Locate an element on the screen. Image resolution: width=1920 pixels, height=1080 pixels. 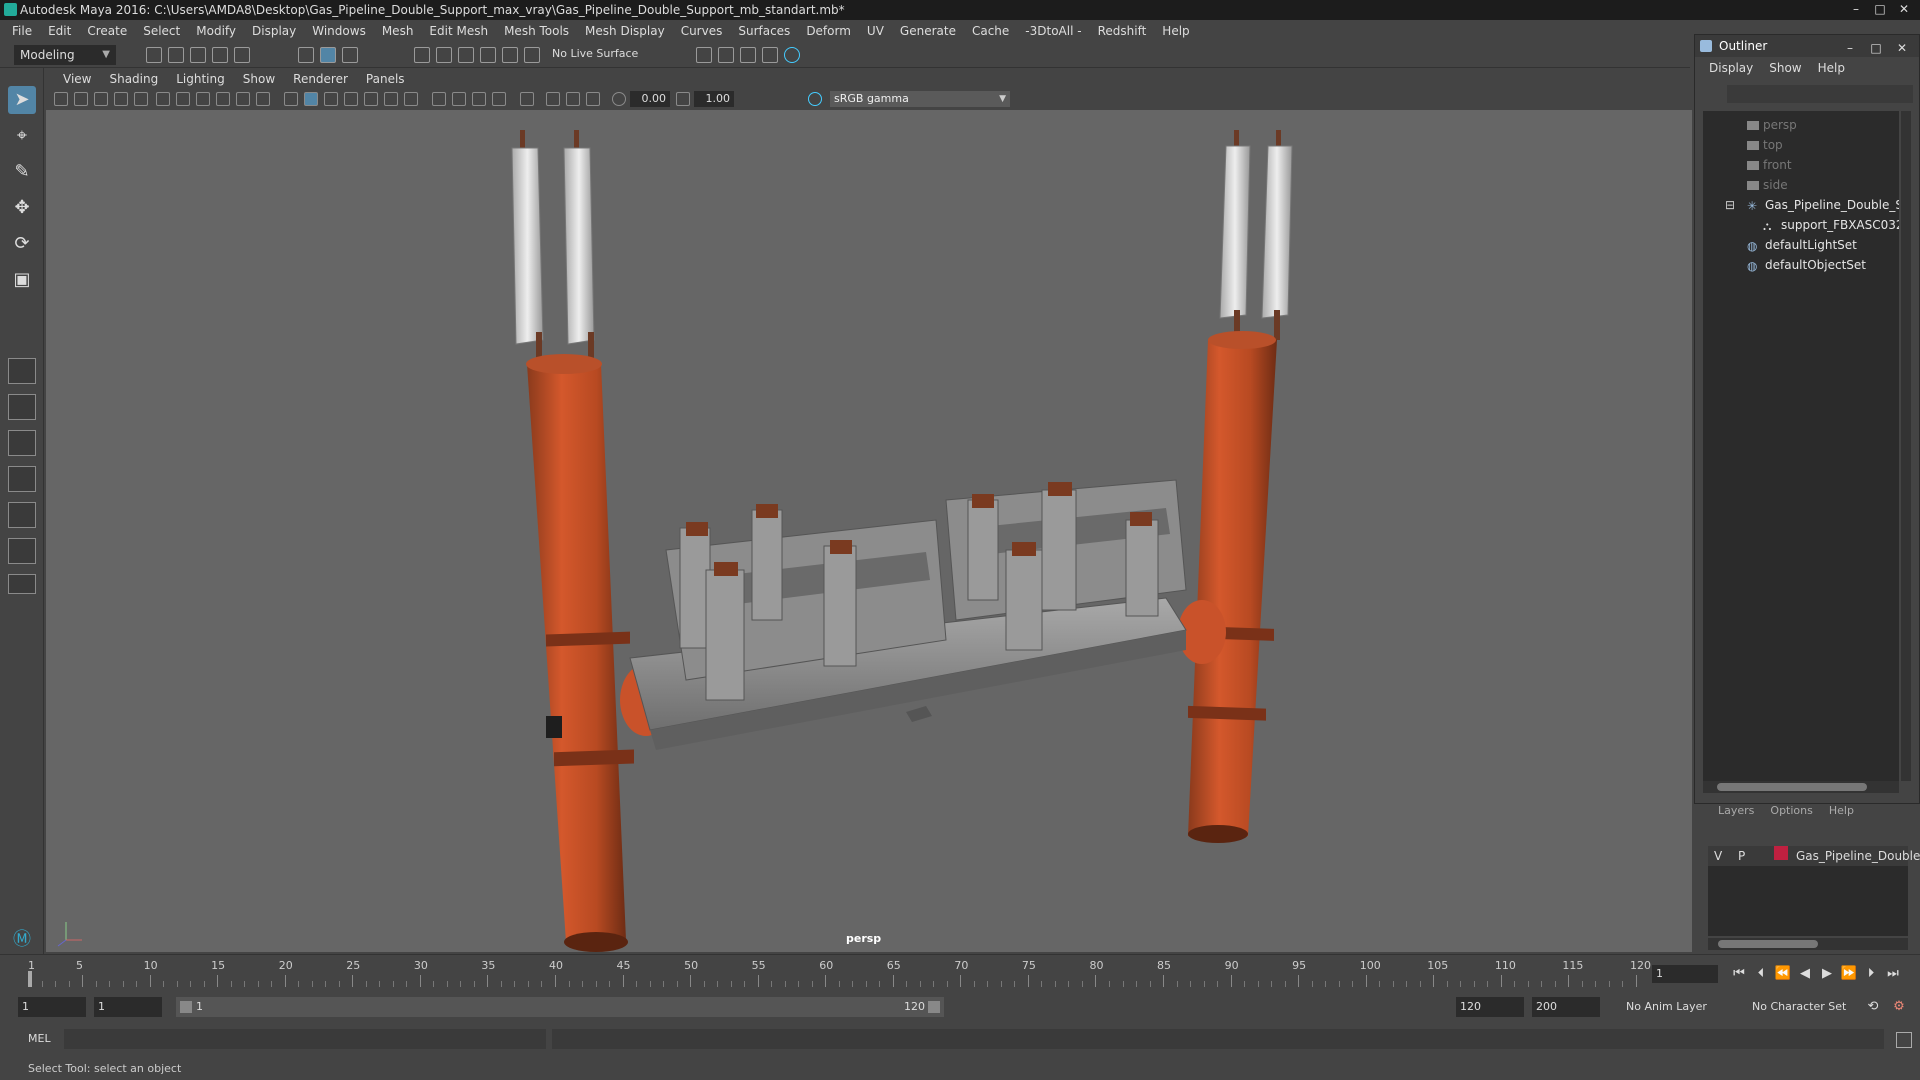
xray-icon is located at coordinates (553, 99).